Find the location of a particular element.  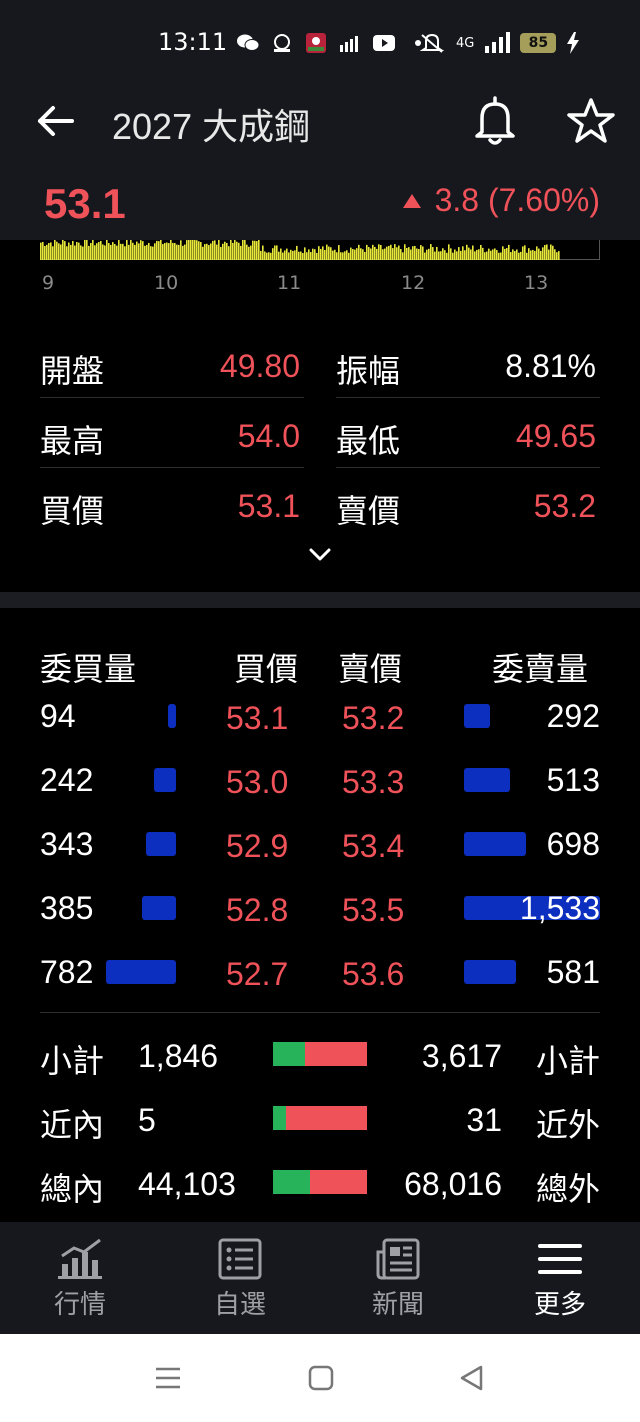

stat-high: 最高 54.0 is located at coordinates (172, 435).